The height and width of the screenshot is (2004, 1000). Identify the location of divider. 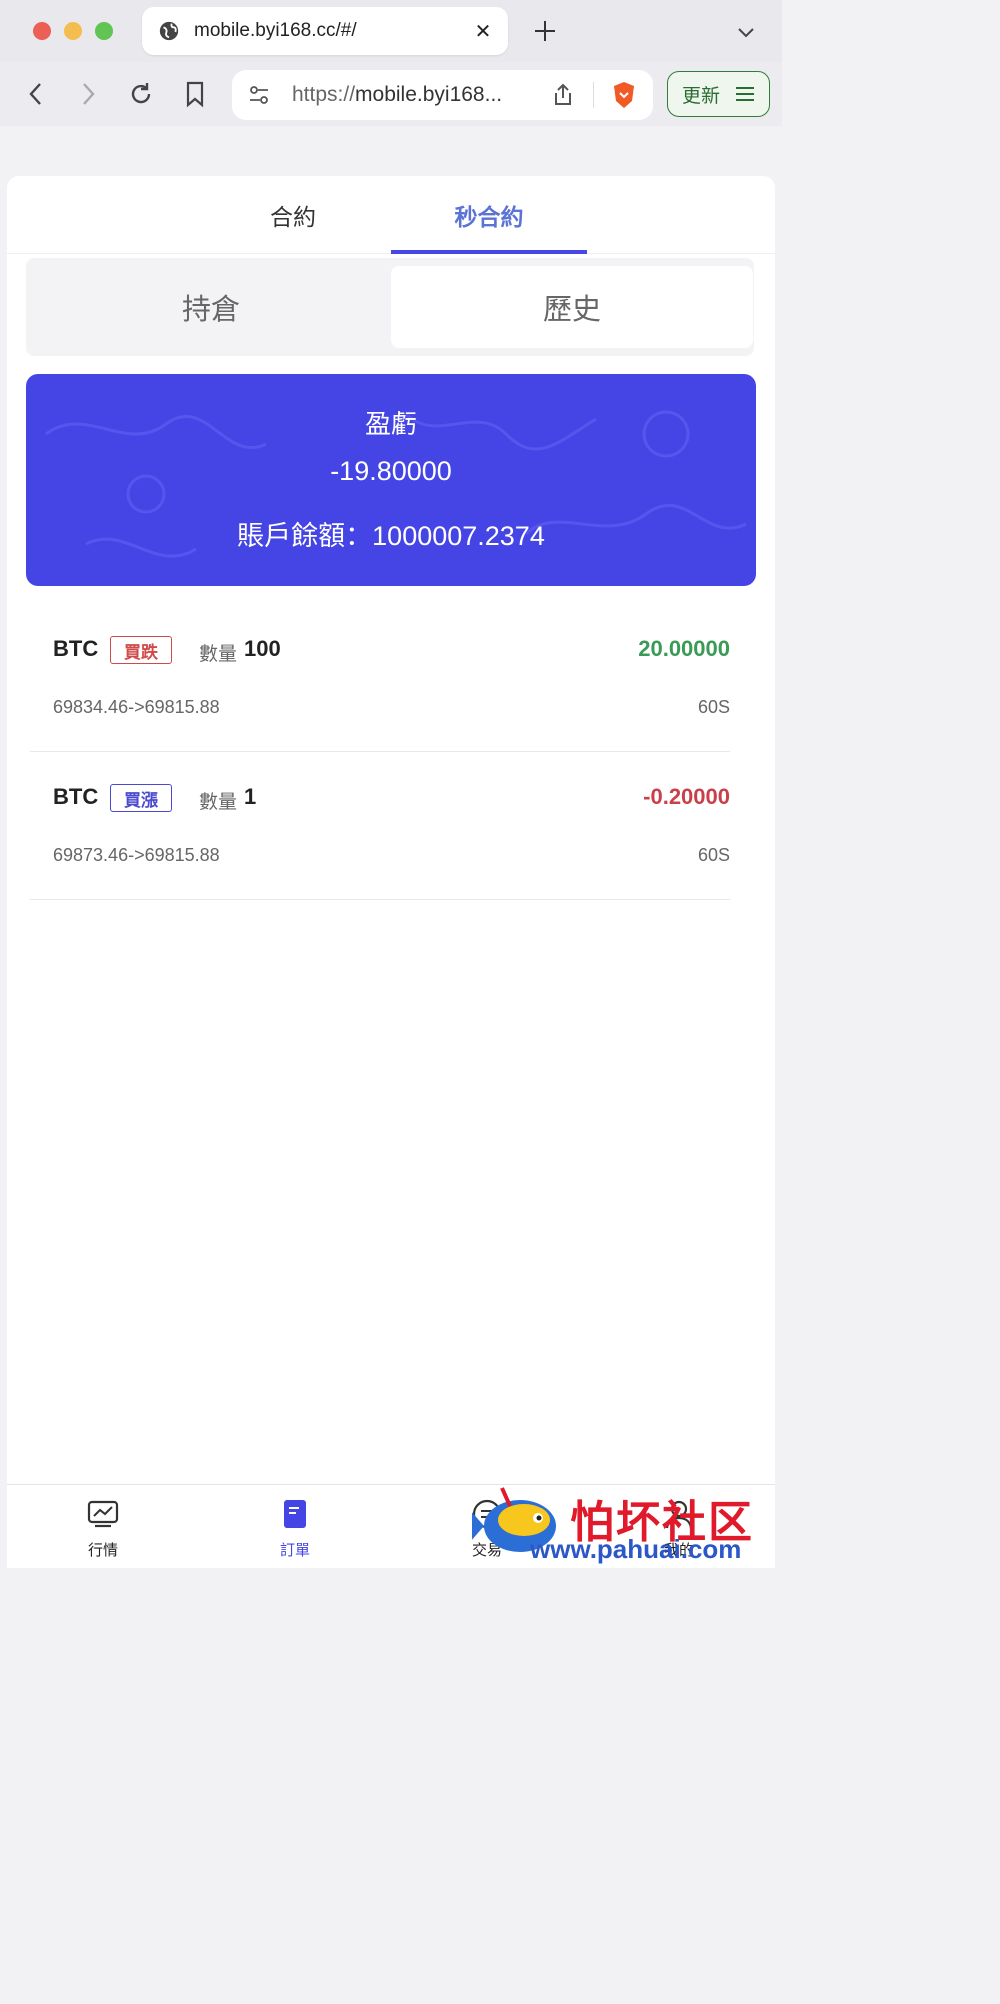
(593, 95).